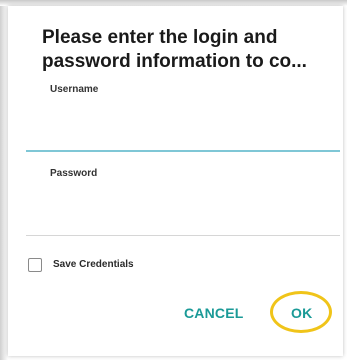 This screenshot has width=347, height=360. What do you see at coordinates (183, 135) in the screenshot?
I see `username-input` at bounding box center [183, 135].